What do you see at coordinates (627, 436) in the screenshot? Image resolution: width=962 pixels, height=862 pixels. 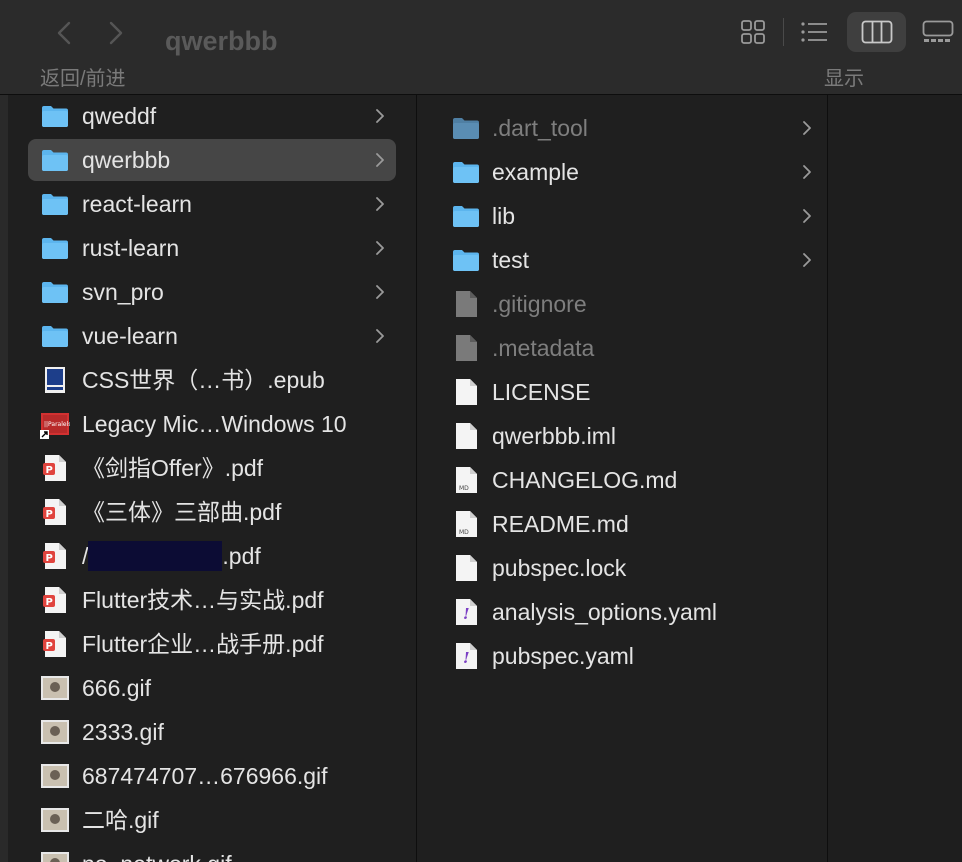 I see `file-row: qwerbbb.iml` at bounding box center [627, 436].